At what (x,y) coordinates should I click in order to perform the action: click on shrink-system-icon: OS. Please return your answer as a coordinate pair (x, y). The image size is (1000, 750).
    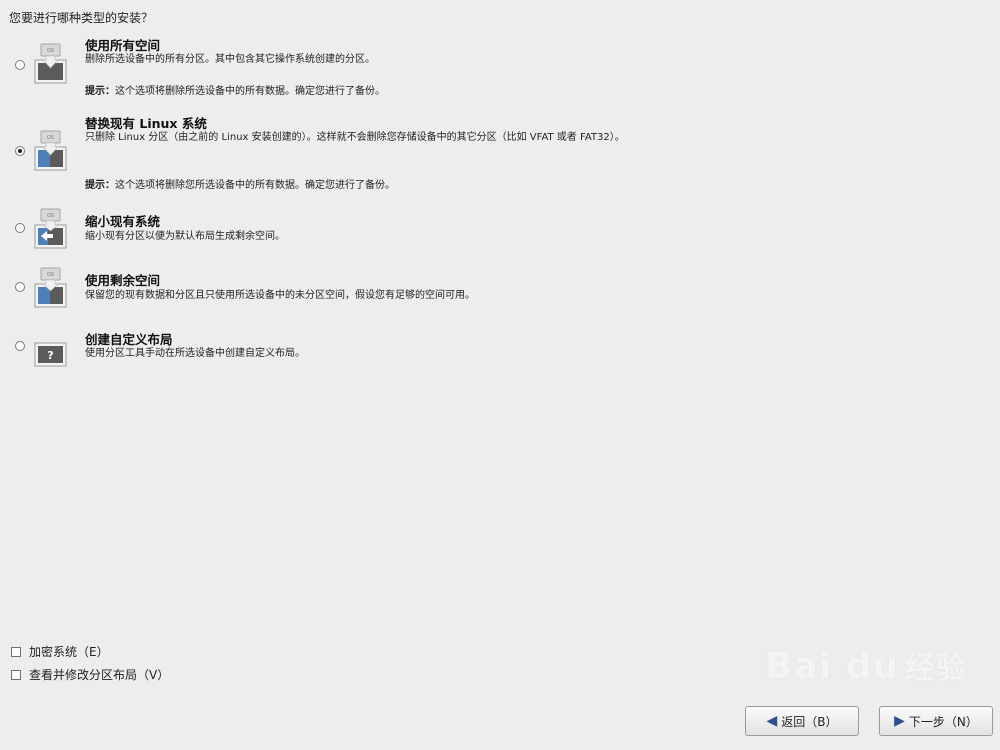
    Looking at the image, I should click on (50, 228).